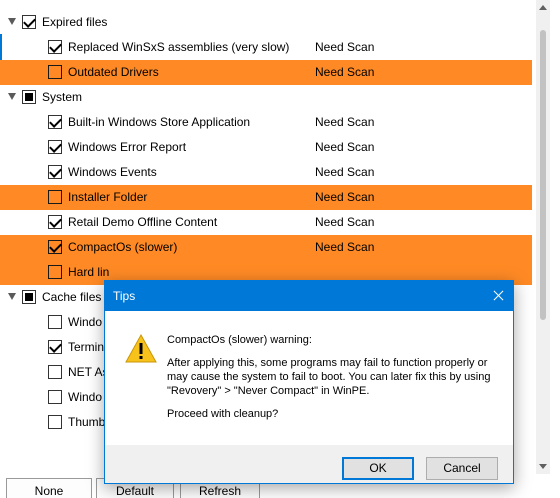 Image resolution: width=560 pixels, height=498 pixels. I want to click on dialog-titlebar: Tips, so click(309, 296).